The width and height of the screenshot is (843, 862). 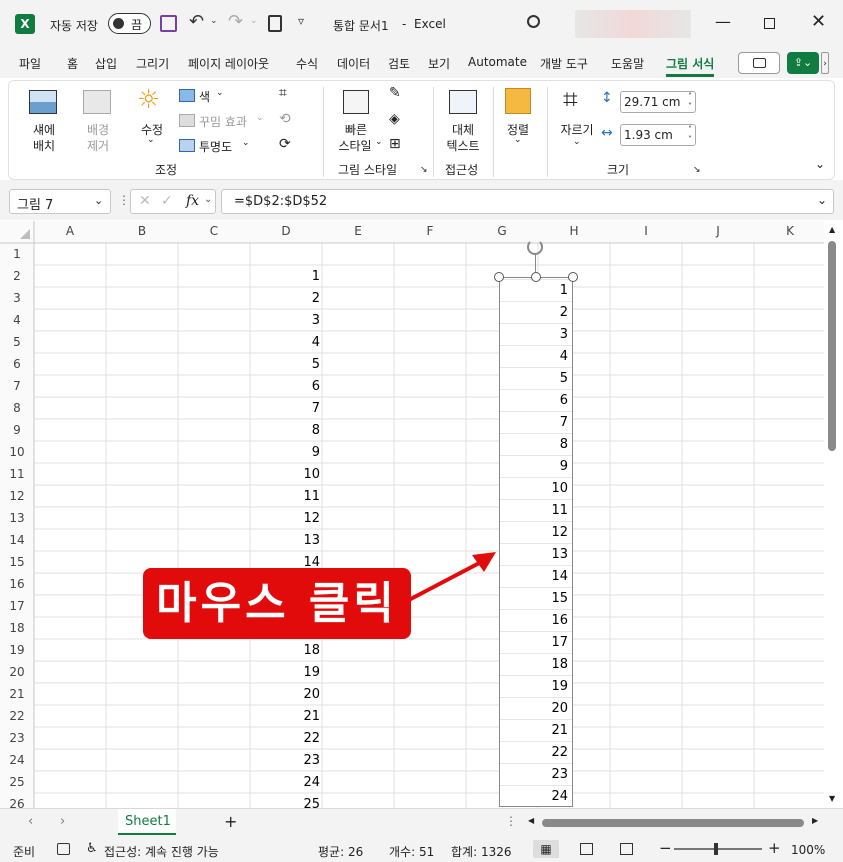 I want to click on zoom-slider-thumb, so click(x=716, y=849).